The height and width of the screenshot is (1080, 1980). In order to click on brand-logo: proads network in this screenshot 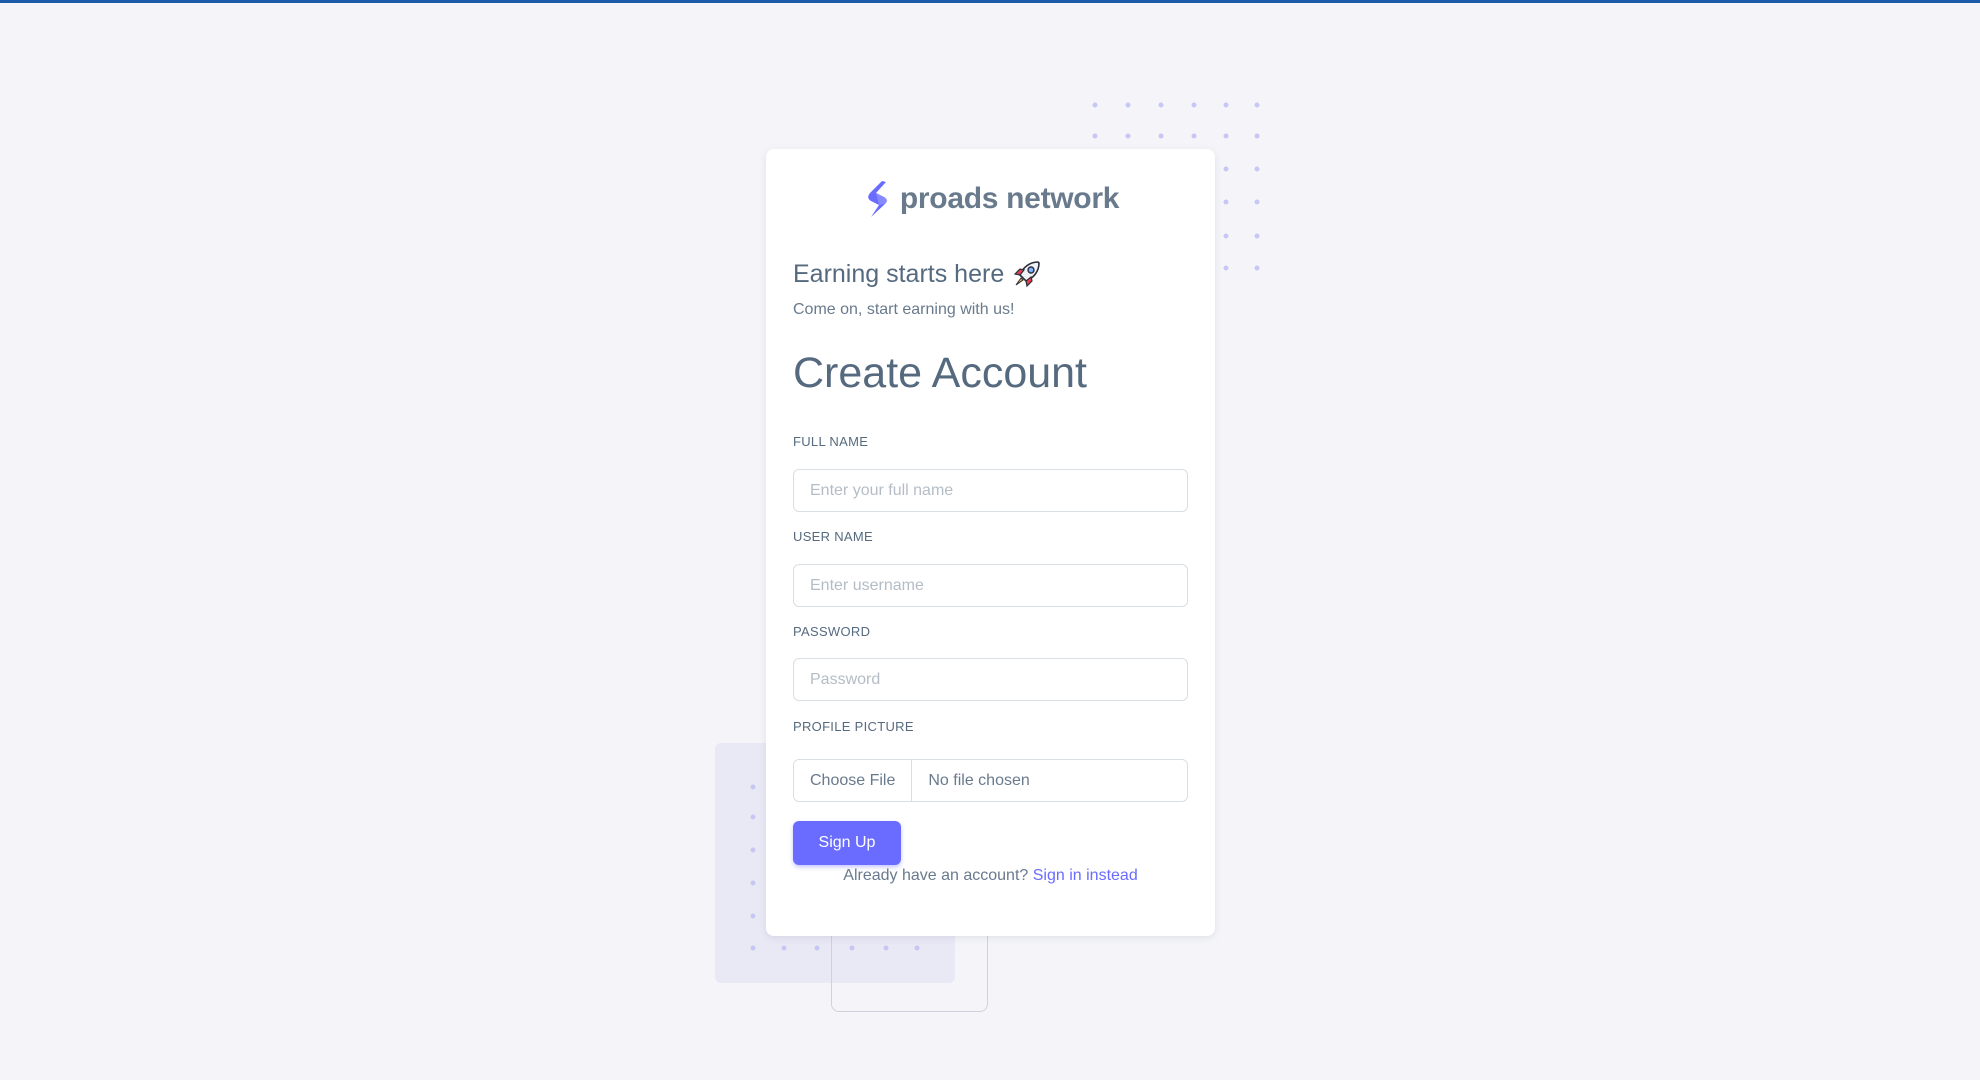, I will do `click(990, 199)`.